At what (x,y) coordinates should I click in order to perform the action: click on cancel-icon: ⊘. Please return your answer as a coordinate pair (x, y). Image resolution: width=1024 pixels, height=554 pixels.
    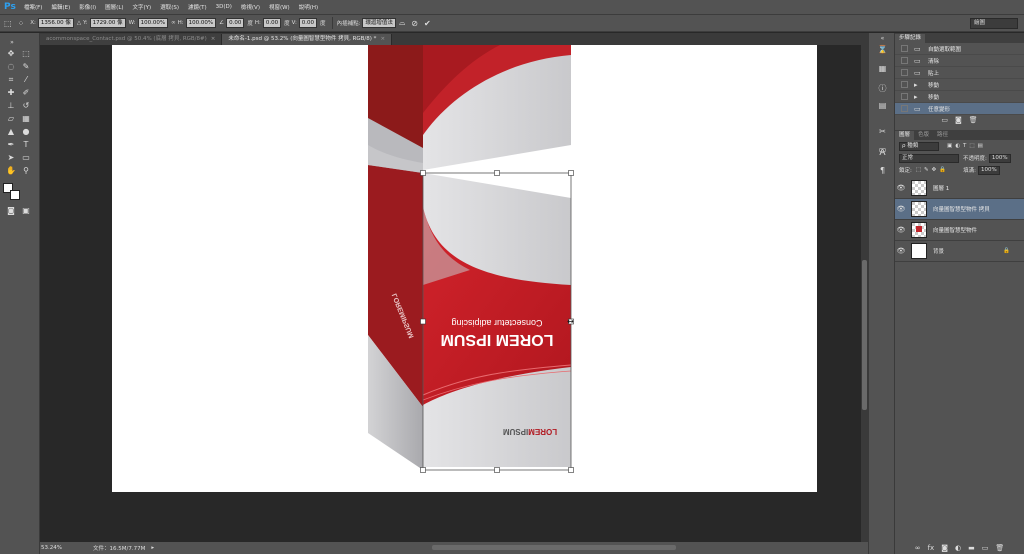
    Looking at the image, I should click on (414, 23).